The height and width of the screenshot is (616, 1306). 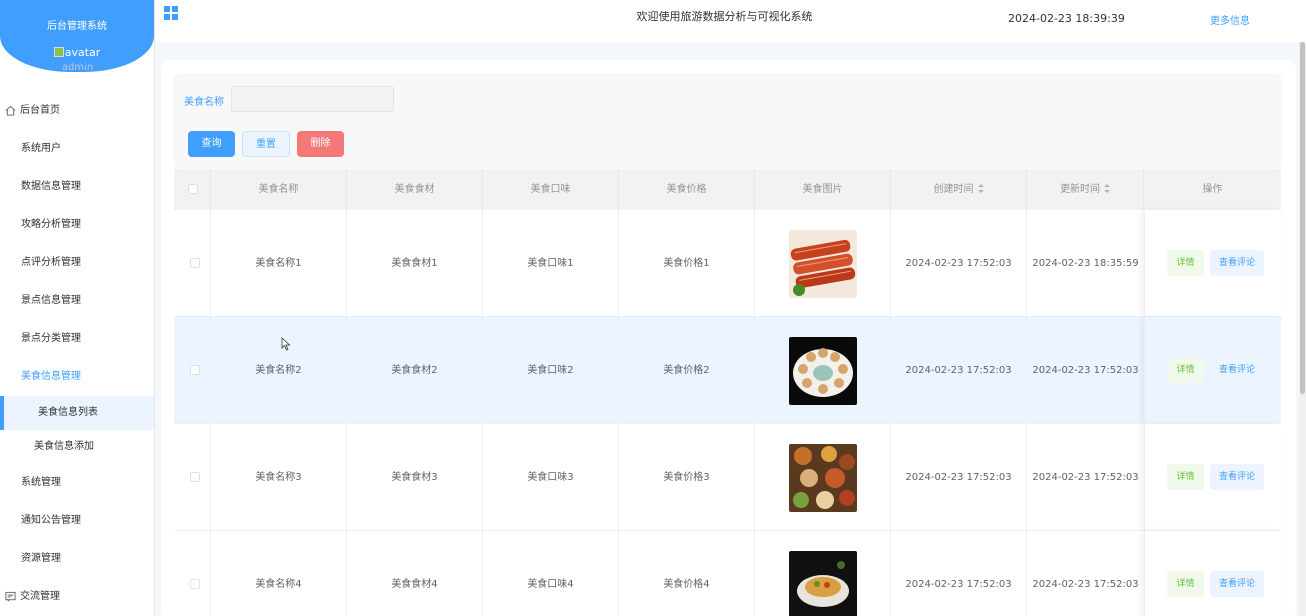 What do you see at coordinates (40, 110) in the screenshot?
I see `menu-label: 后台首页` at bounding box center [40, 110].